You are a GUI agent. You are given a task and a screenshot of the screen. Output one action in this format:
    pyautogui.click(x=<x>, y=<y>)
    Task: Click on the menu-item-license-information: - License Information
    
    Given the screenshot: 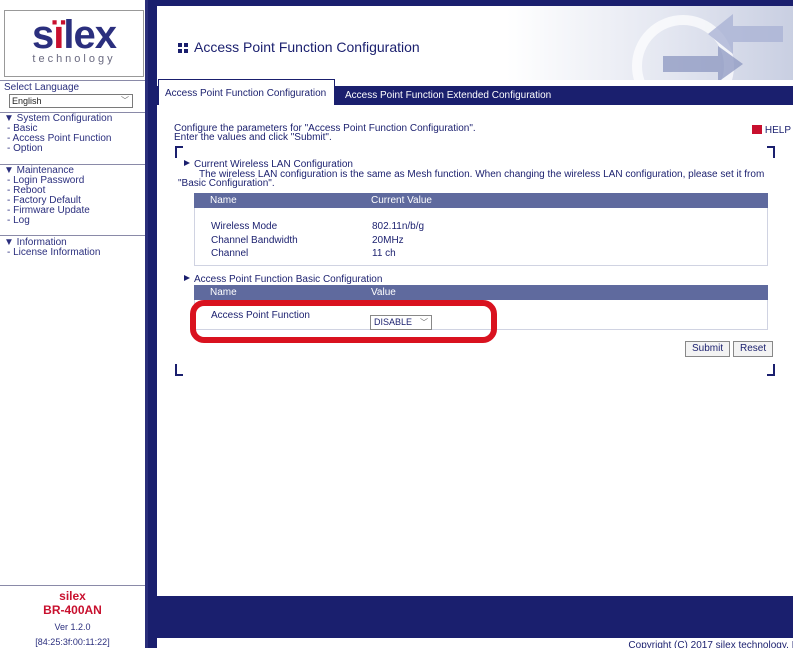 What is the action you would take?
    pyautogui.click(x=74, y=253)
    